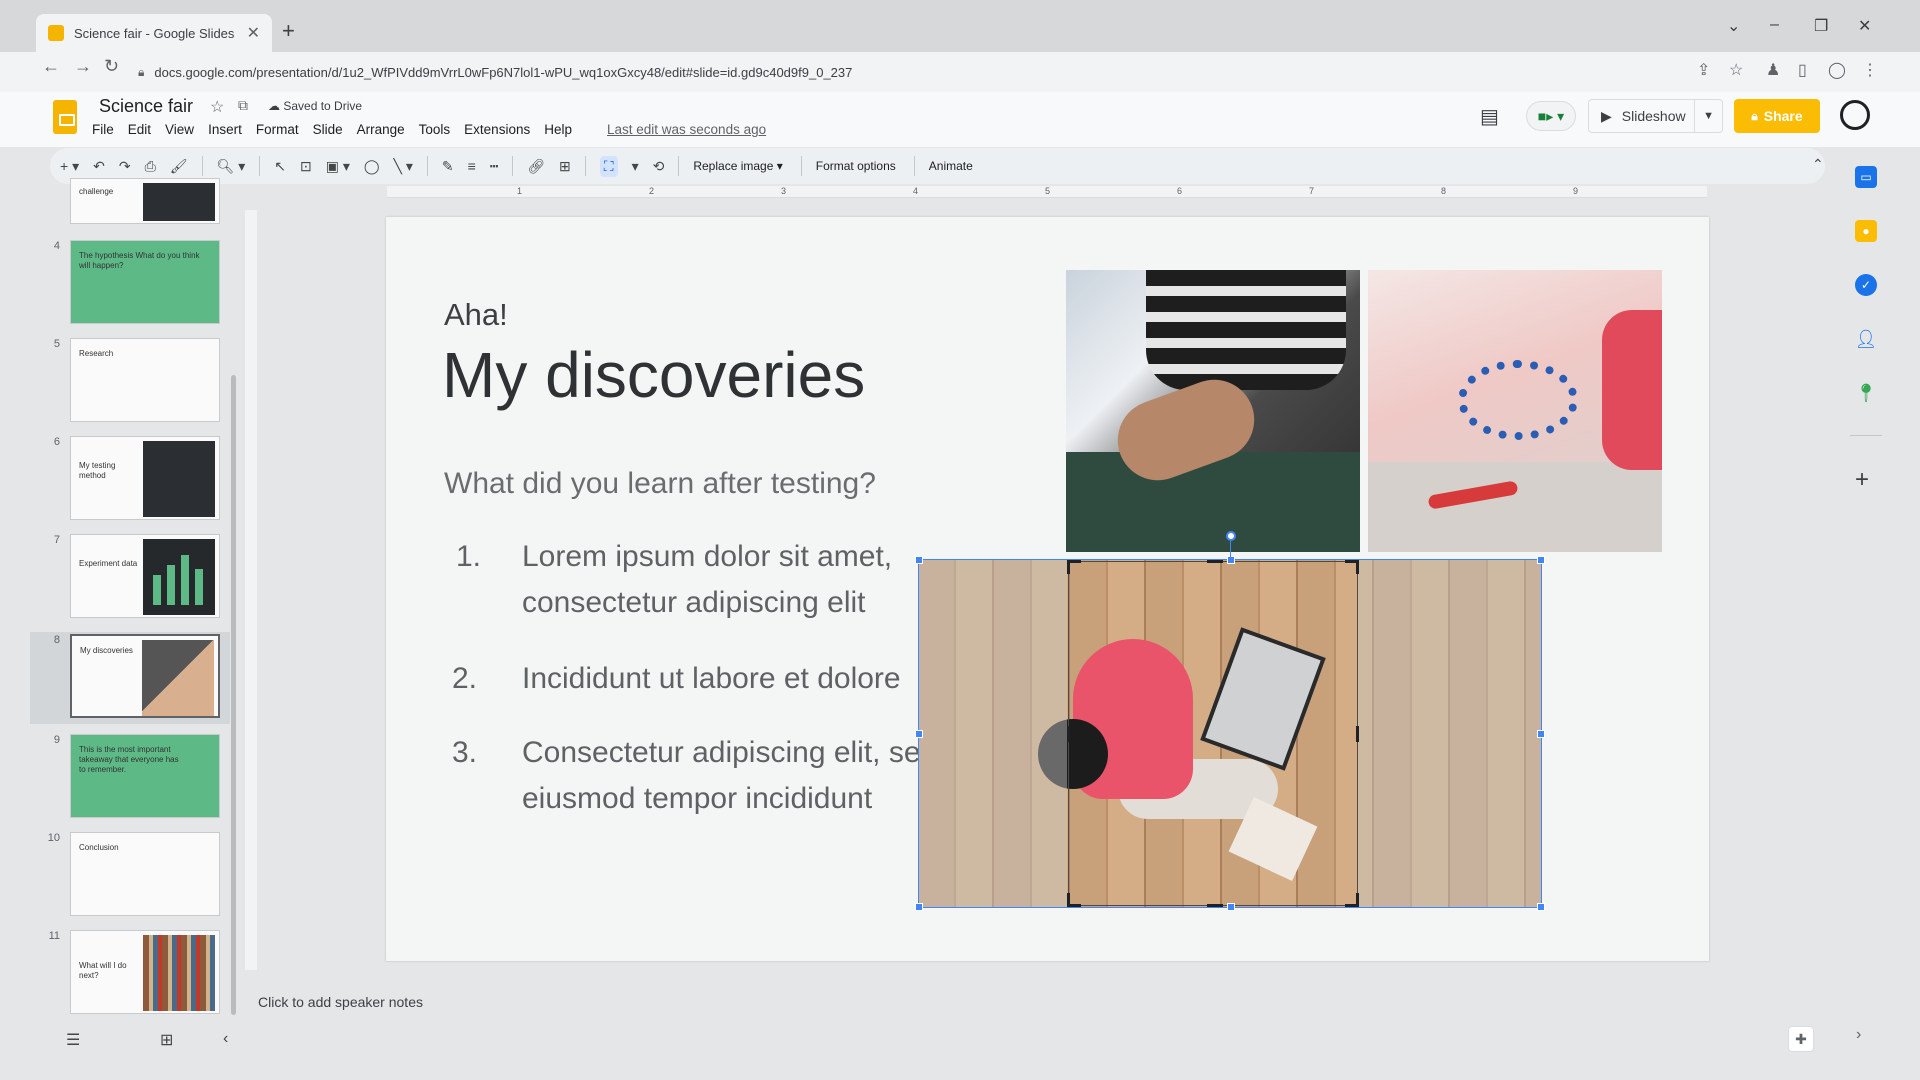  Describe the element at coordinates (253, 33) in the screenshot. I see `close-tab-icon: ✕` at that location.